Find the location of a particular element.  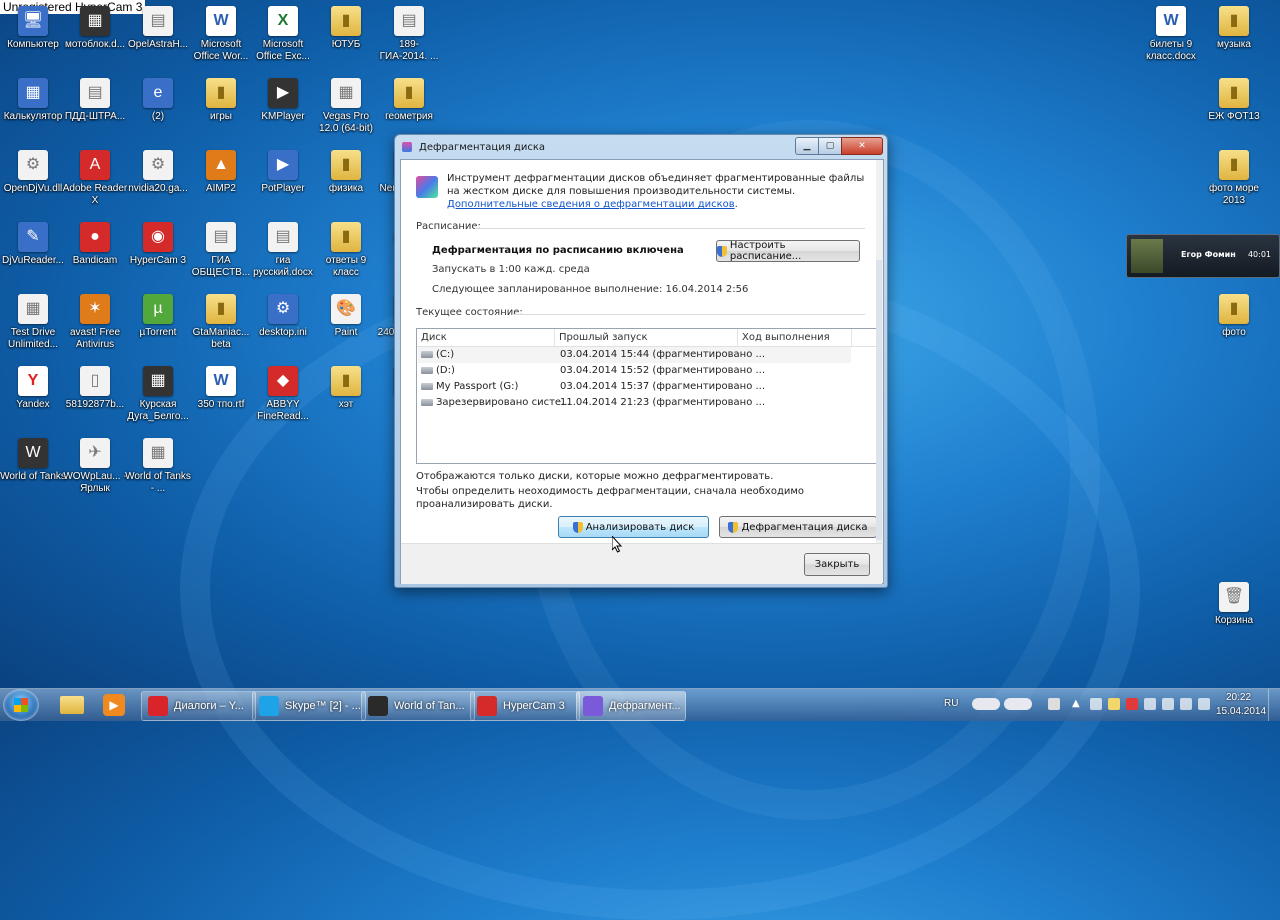

close-button: Закрыть is located at coordinates (837, 564).